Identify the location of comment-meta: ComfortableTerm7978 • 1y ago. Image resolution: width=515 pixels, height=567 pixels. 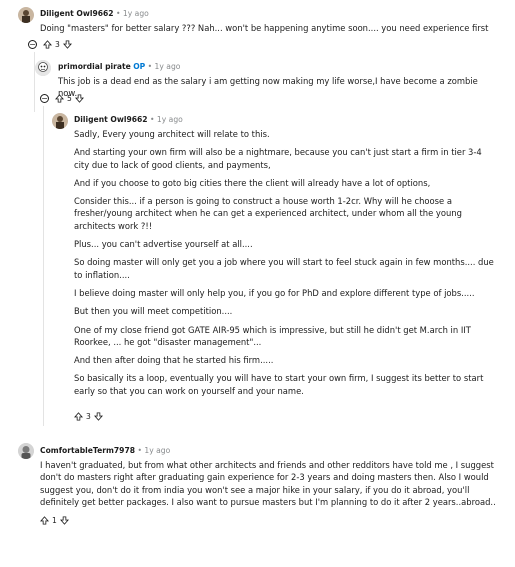
(105, 451).